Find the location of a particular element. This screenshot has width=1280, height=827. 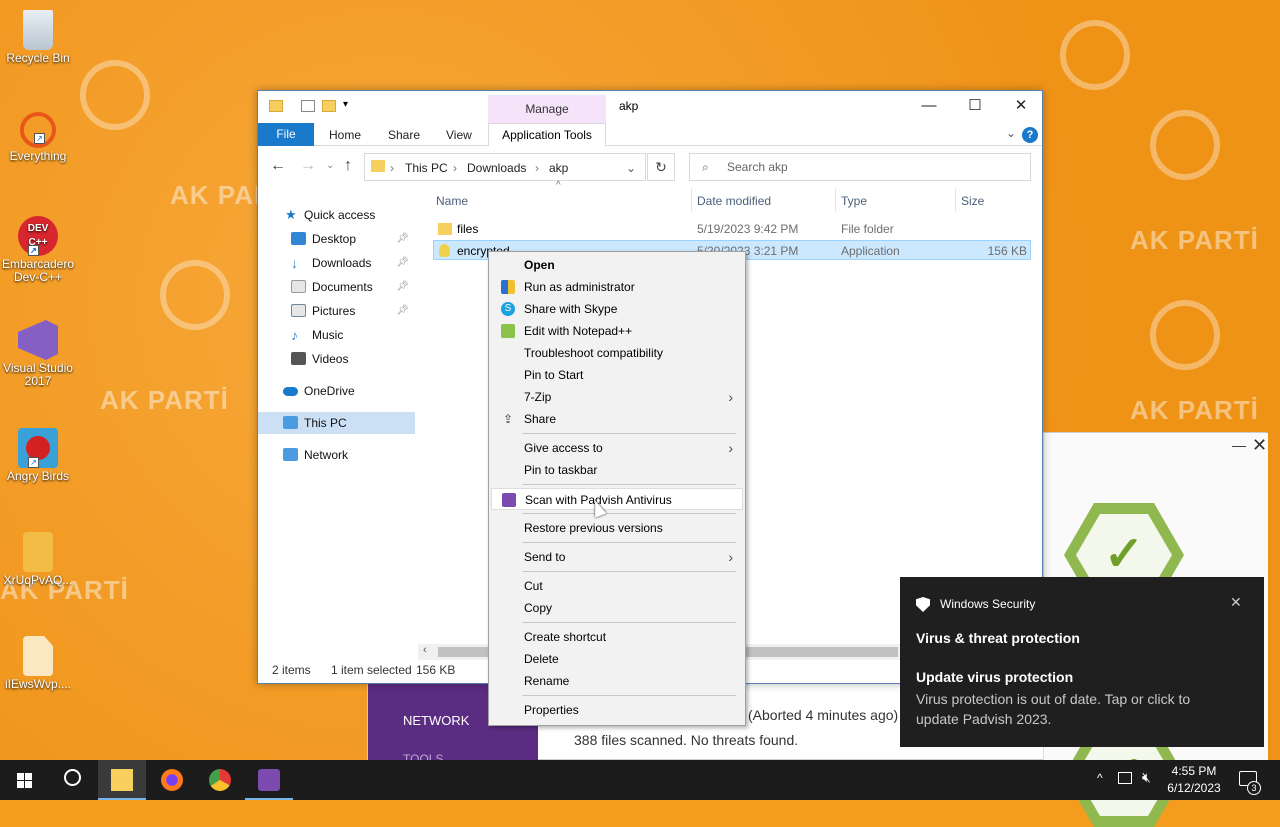

breadcrumb-akp: akp is located at coordinates (558, 168).